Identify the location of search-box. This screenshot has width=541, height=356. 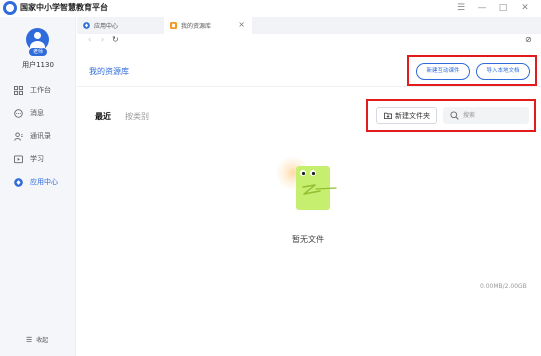
(486, 115).